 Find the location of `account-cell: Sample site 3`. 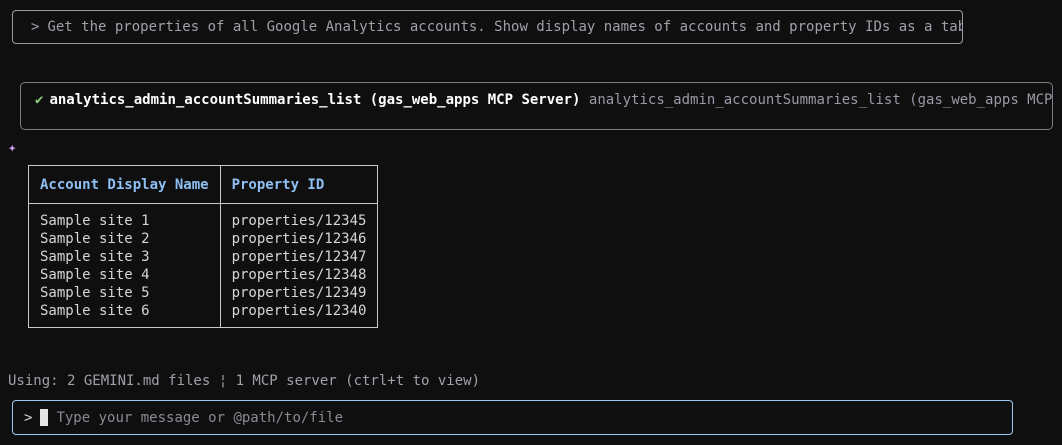

account-cell: Sample site 3 is located at coordinates (124, 257).